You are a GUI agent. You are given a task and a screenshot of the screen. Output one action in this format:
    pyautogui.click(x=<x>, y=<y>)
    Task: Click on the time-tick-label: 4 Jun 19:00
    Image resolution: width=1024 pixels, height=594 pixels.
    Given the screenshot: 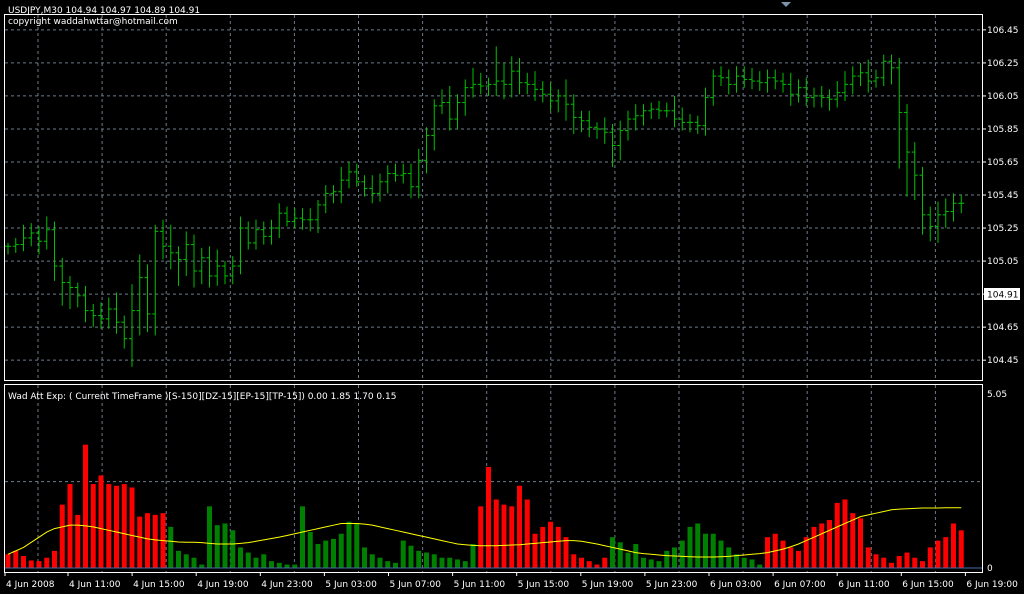 What is the action you would take?
    pyautogui.click(x=223, y=585)
    